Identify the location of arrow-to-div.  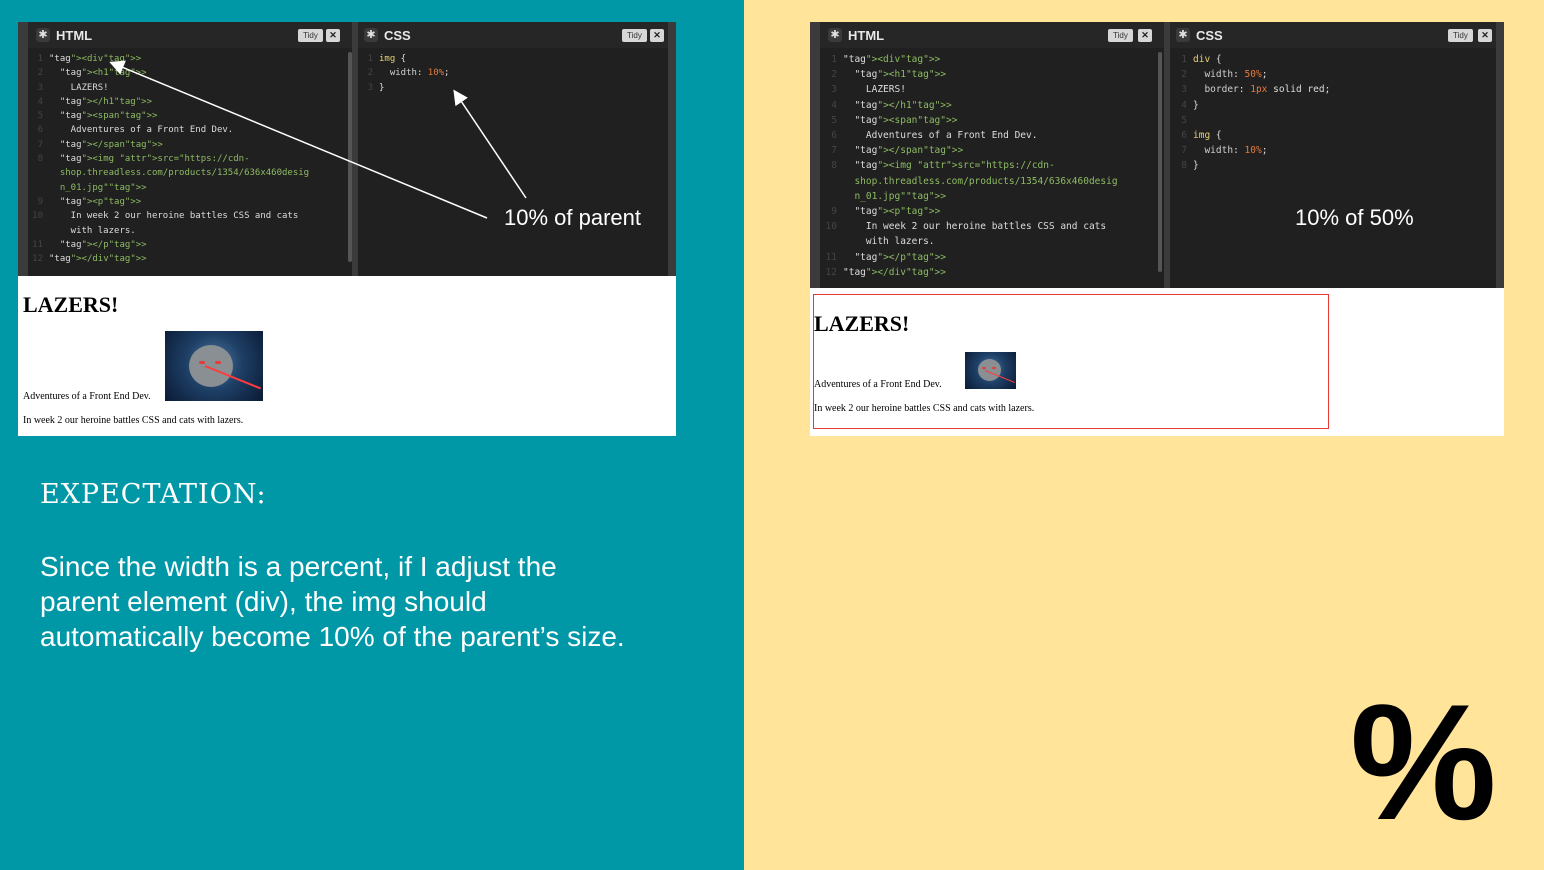
(298, 139).